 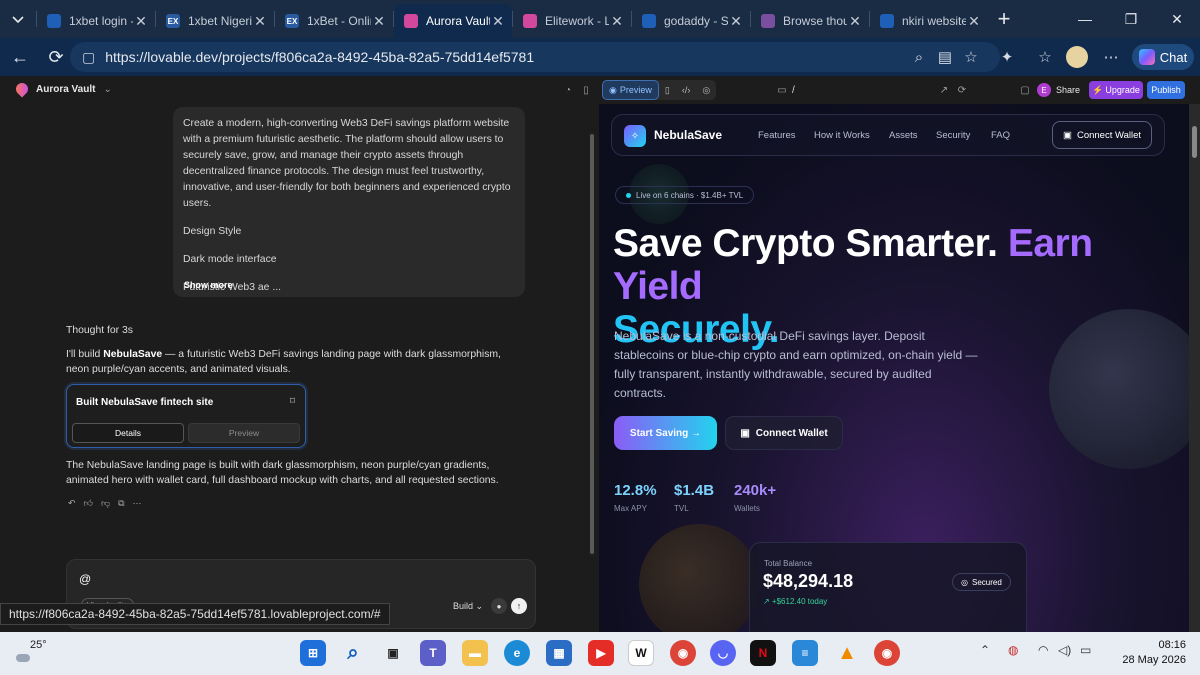 What do you see at coordinates (1007, 57) in the screenshot?
I see `extensions-icon: ✦` at bounding box center [1007, 57].